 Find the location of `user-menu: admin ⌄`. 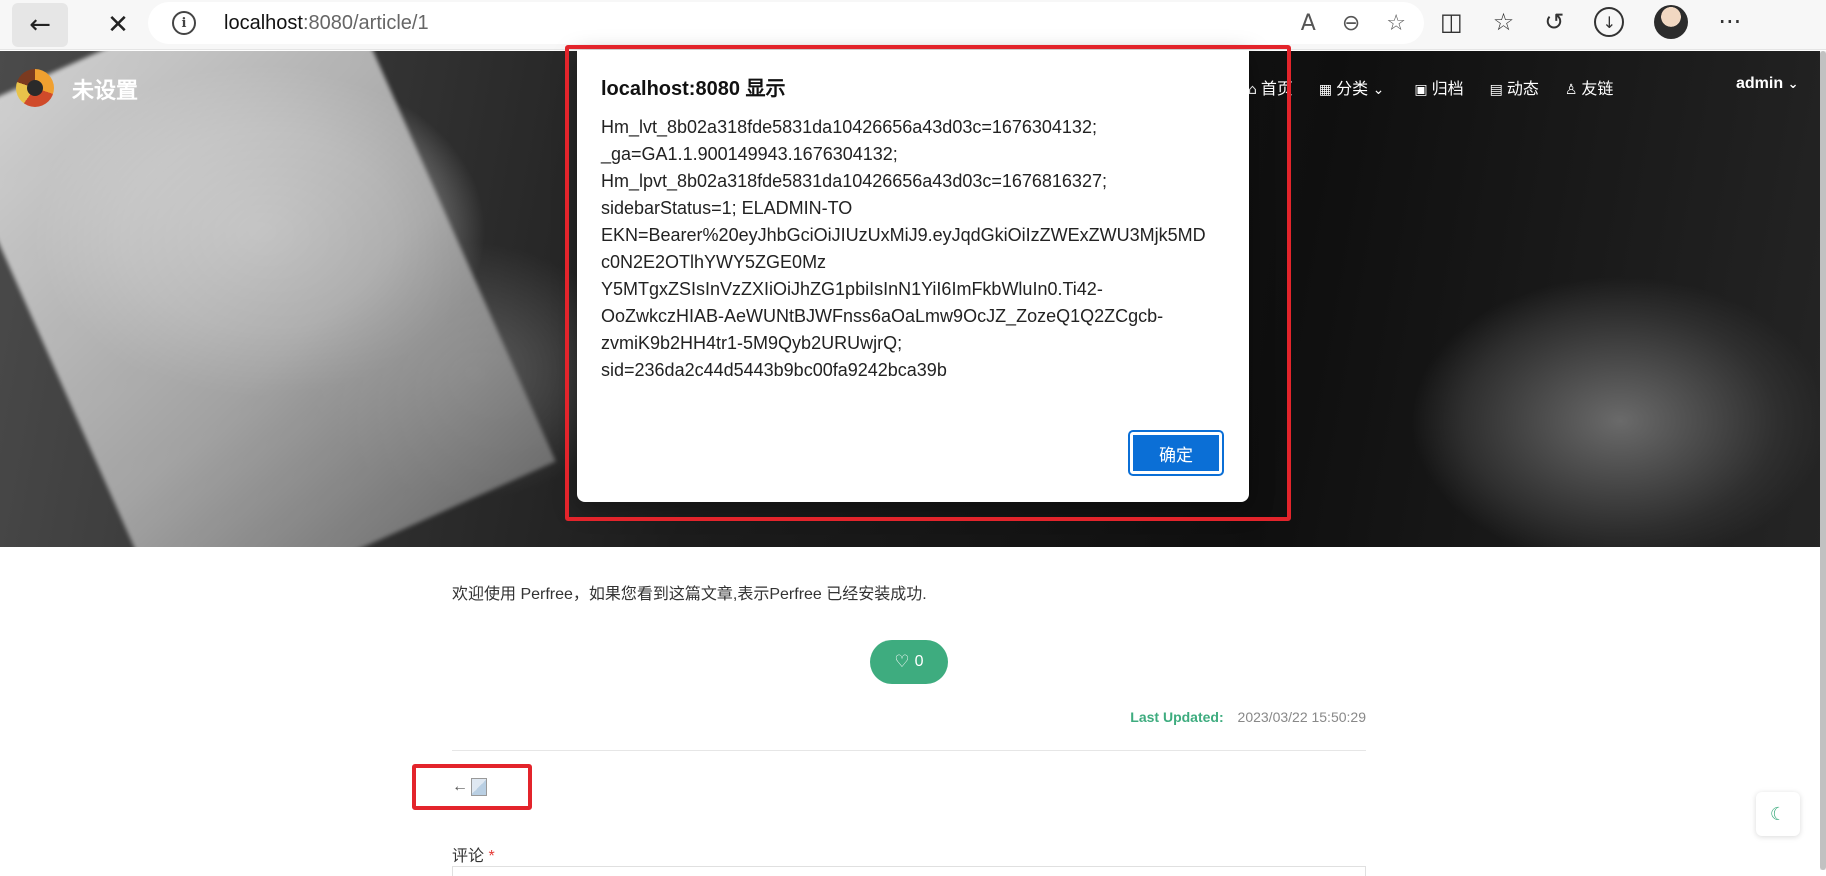

user-menu: admin ⌄ is located at coordinates (1767, 84).